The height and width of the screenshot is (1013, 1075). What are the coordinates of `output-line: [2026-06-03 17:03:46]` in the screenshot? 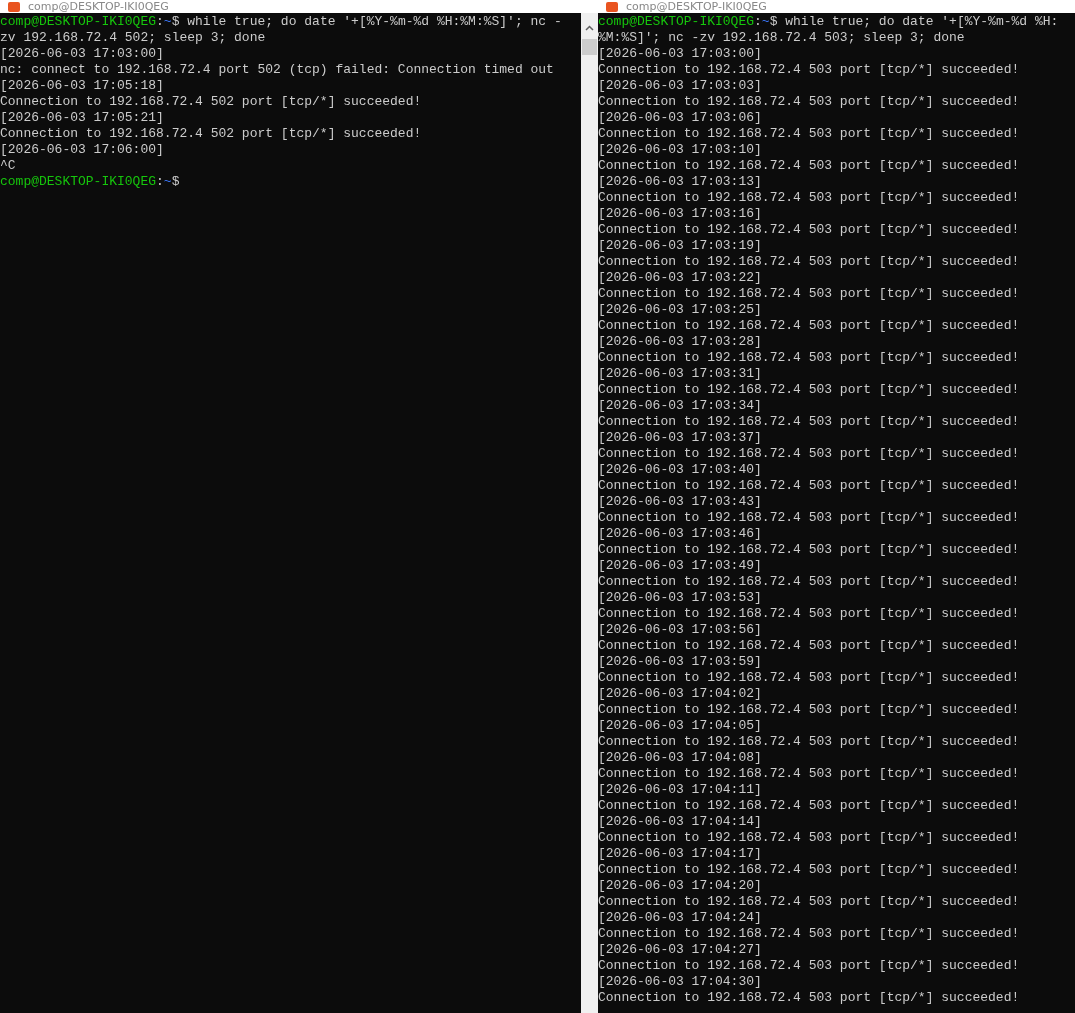 It's located at (680, 534).